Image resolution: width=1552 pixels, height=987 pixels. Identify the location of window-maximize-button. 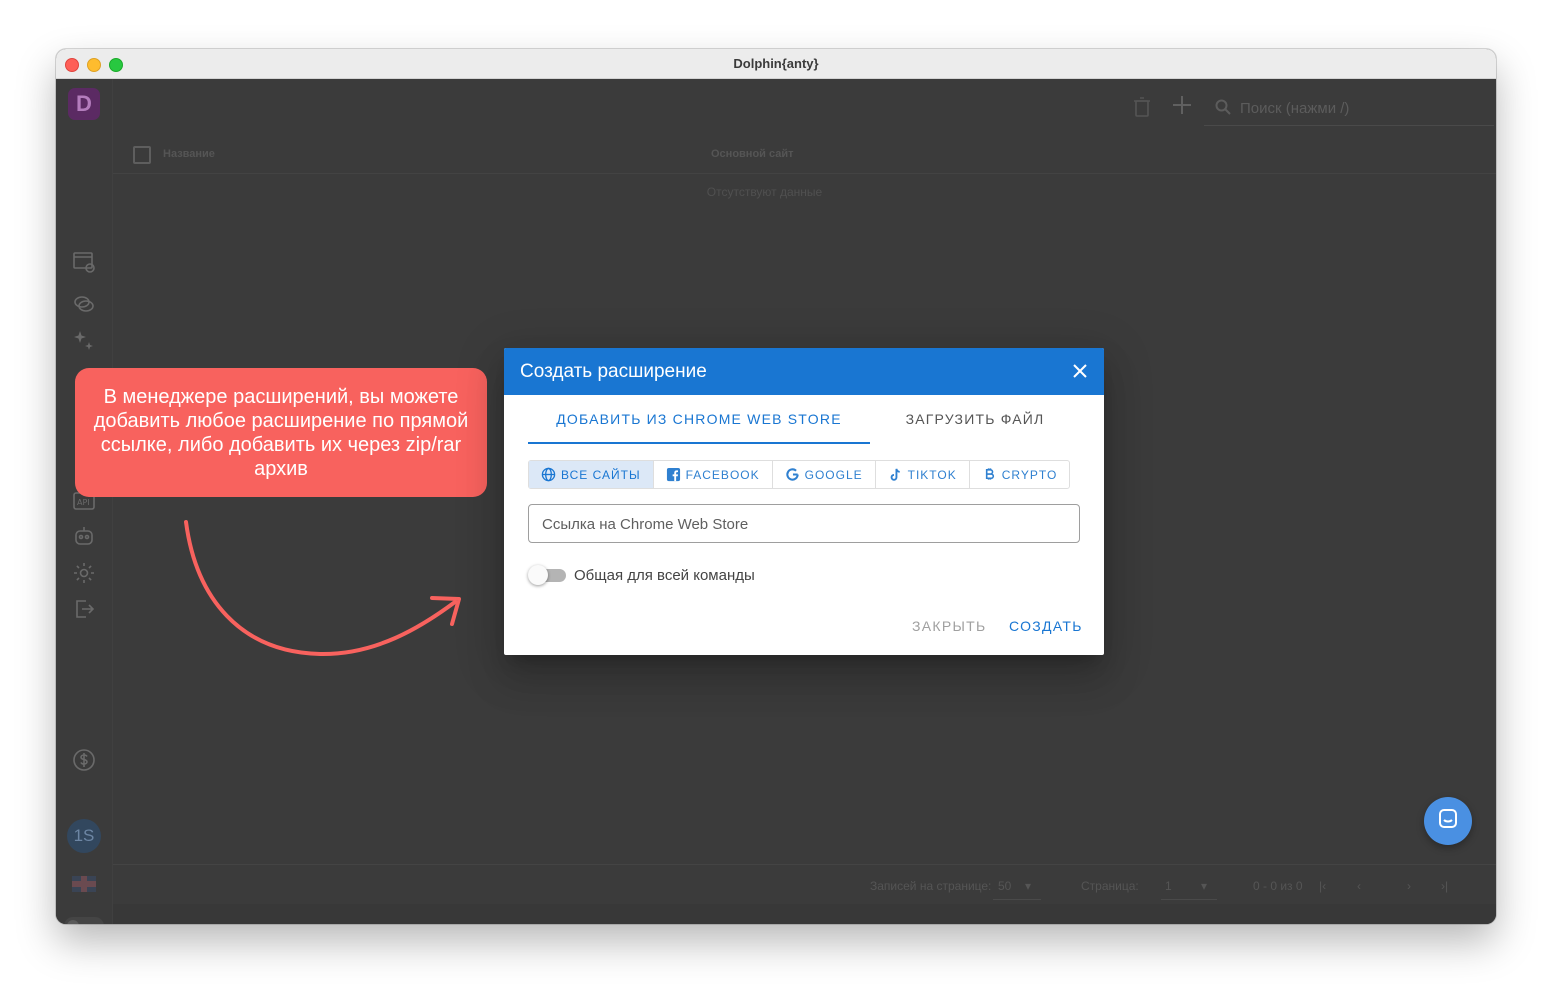
(116, 65).